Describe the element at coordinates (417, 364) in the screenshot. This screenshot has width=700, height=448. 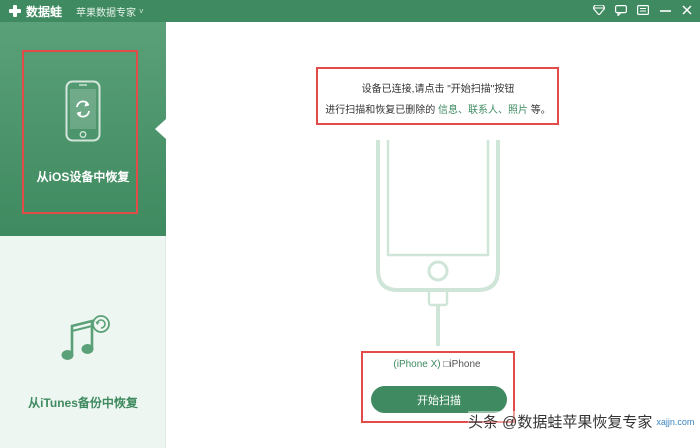
I see `device-model: (iPhone X)` at that location.